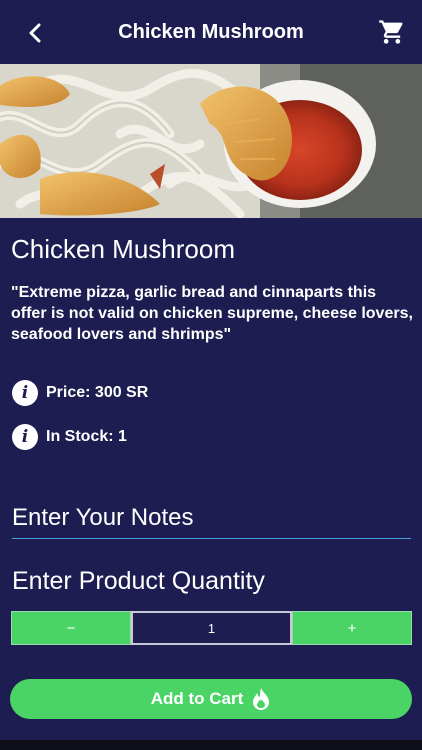  I want to click on cart-button, so click(392, 32).